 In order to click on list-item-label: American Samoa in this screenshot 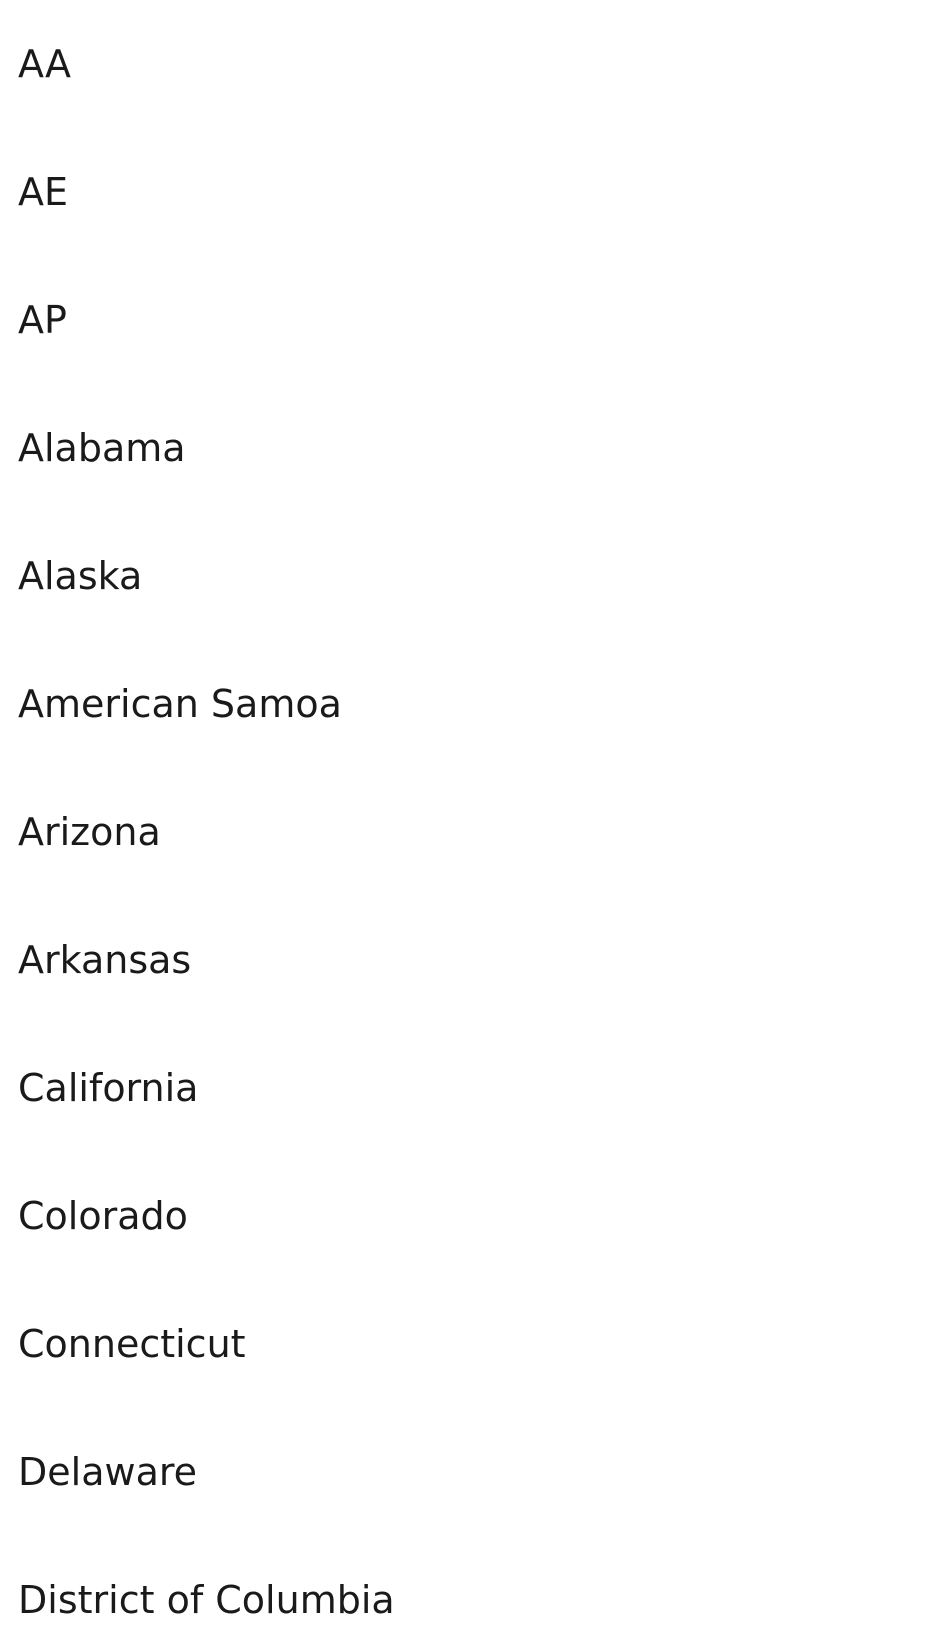, I will do `click(180, 704)`.